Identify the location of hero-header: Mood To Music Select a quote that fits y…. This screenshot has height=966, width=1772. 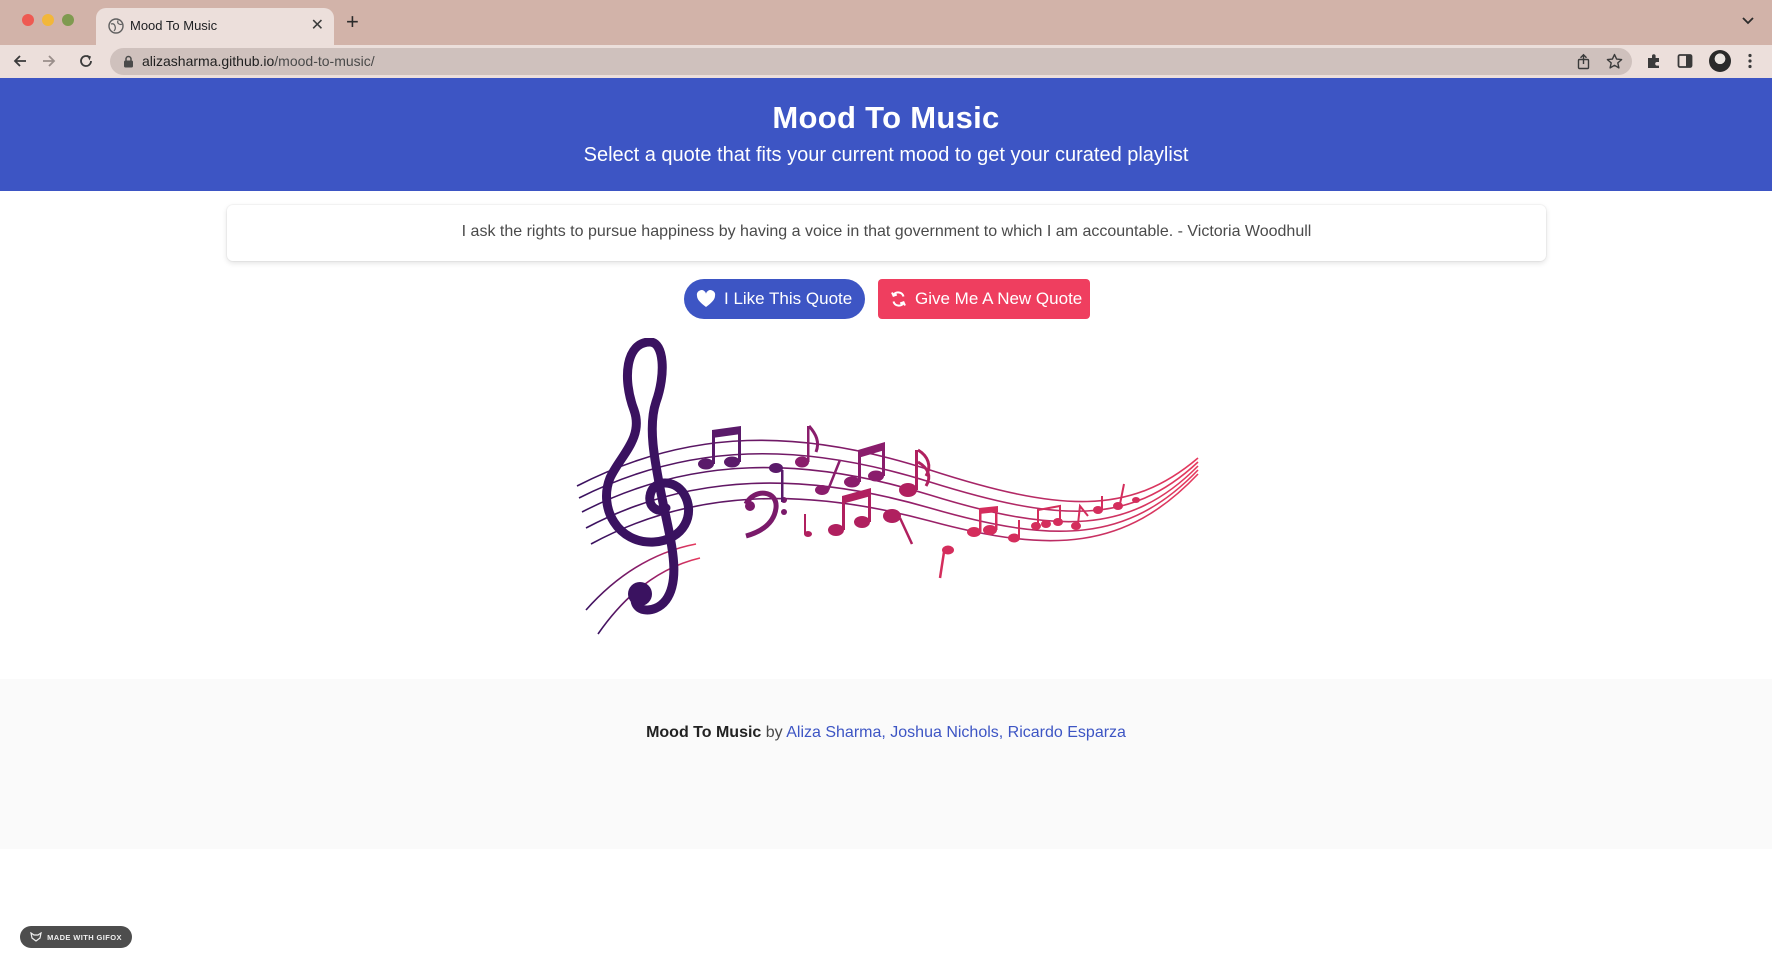
(886, 134).